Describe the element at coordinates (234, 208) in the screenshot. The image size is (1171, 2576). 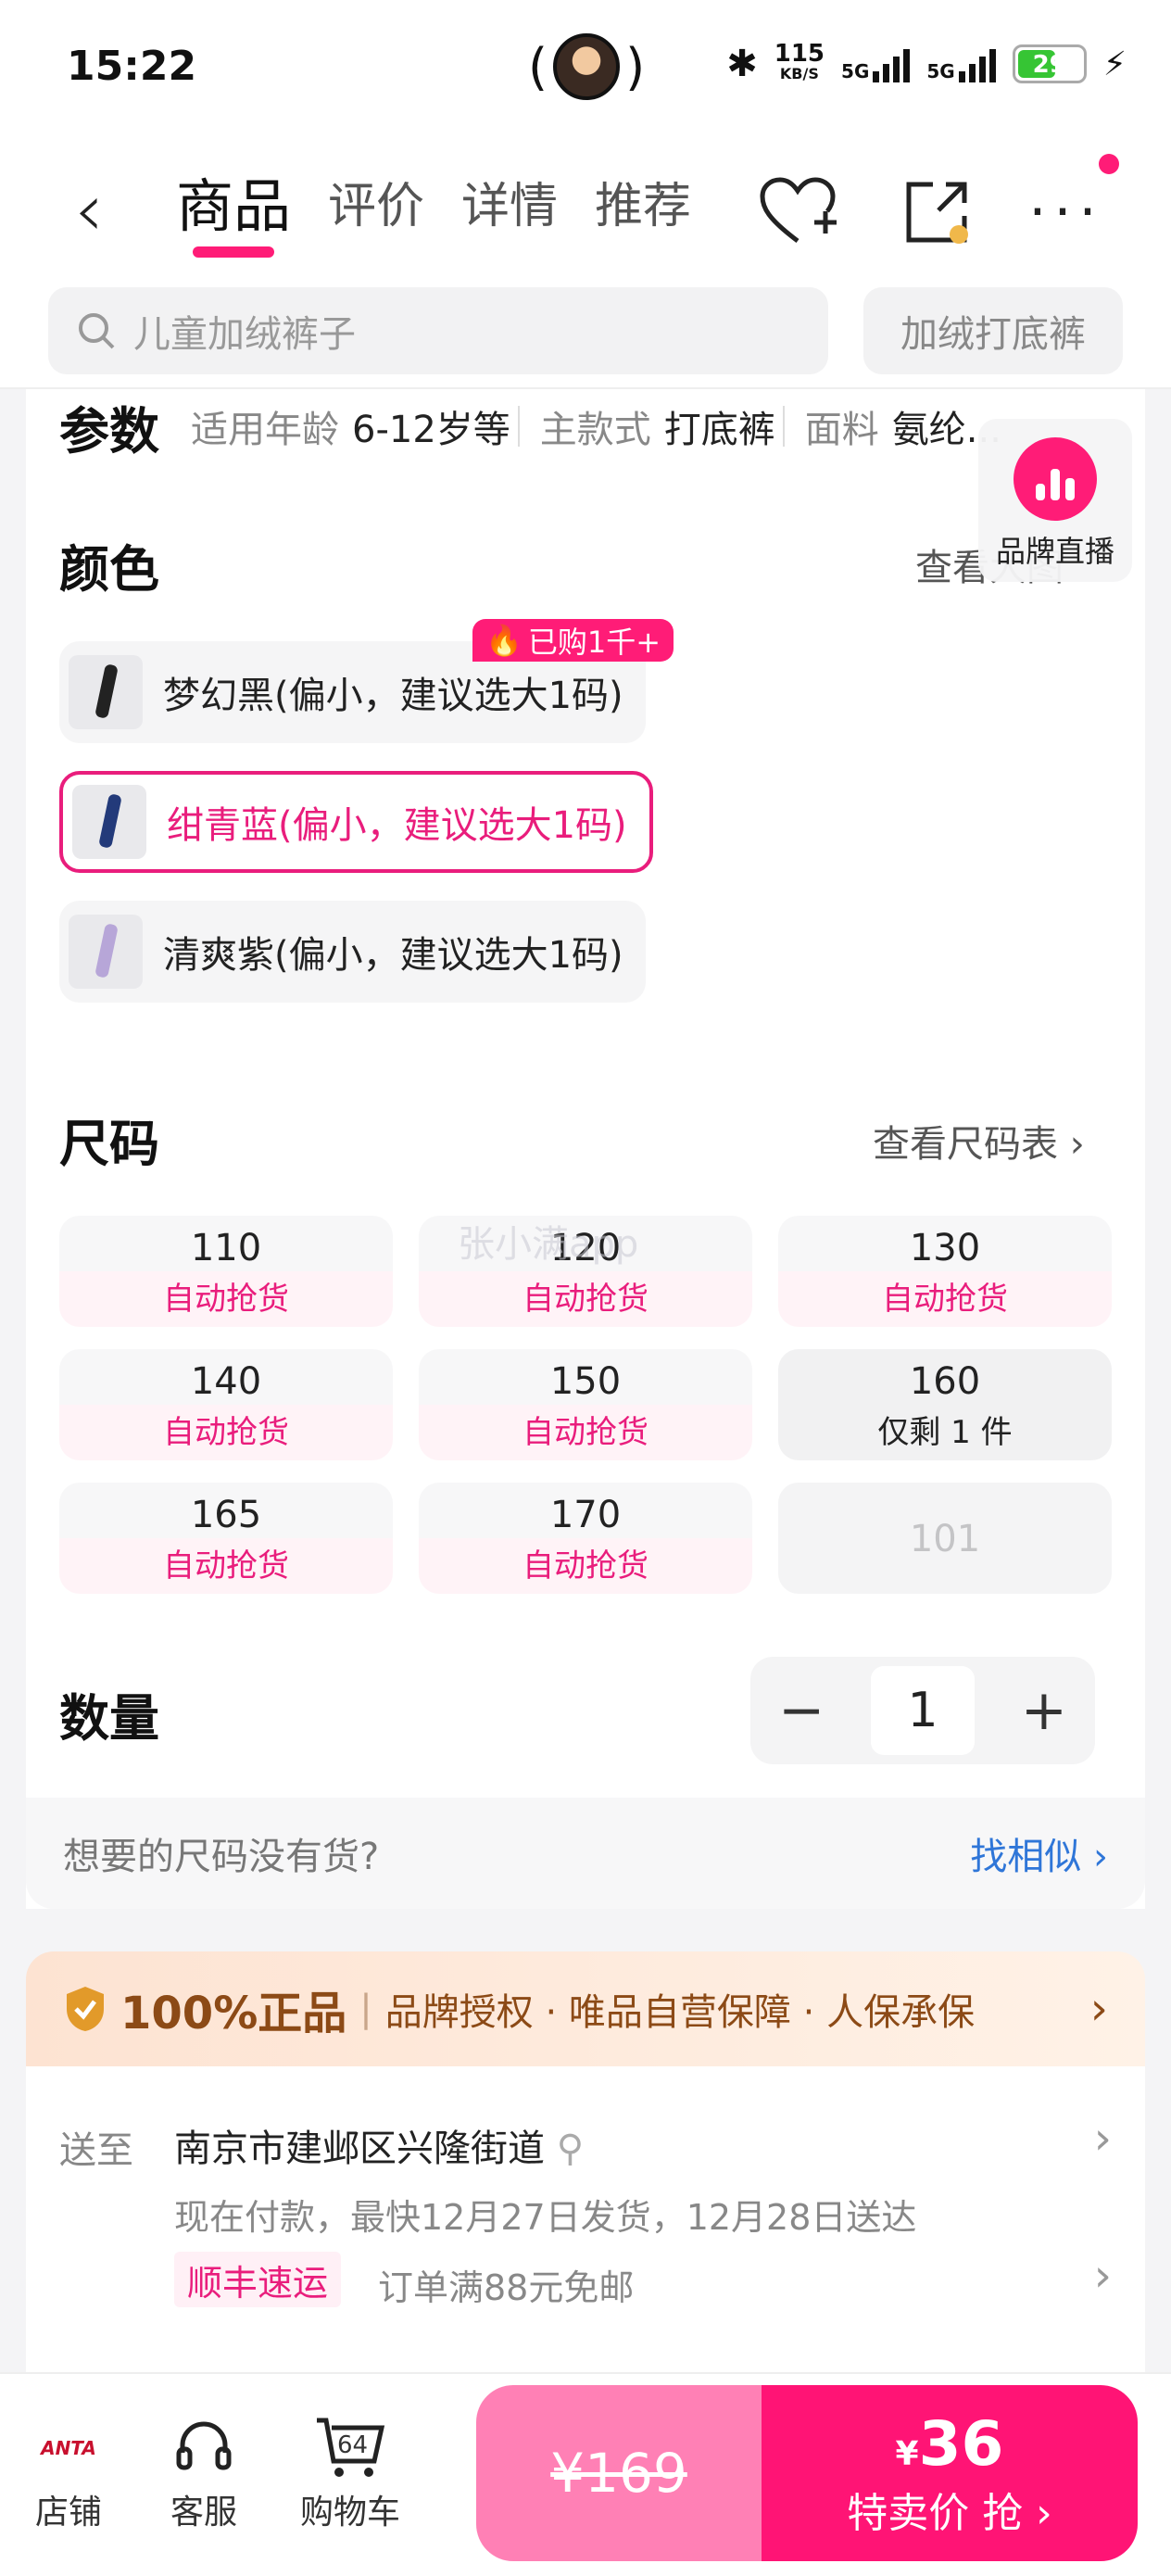
I see `tab-product: 商品` at that location.